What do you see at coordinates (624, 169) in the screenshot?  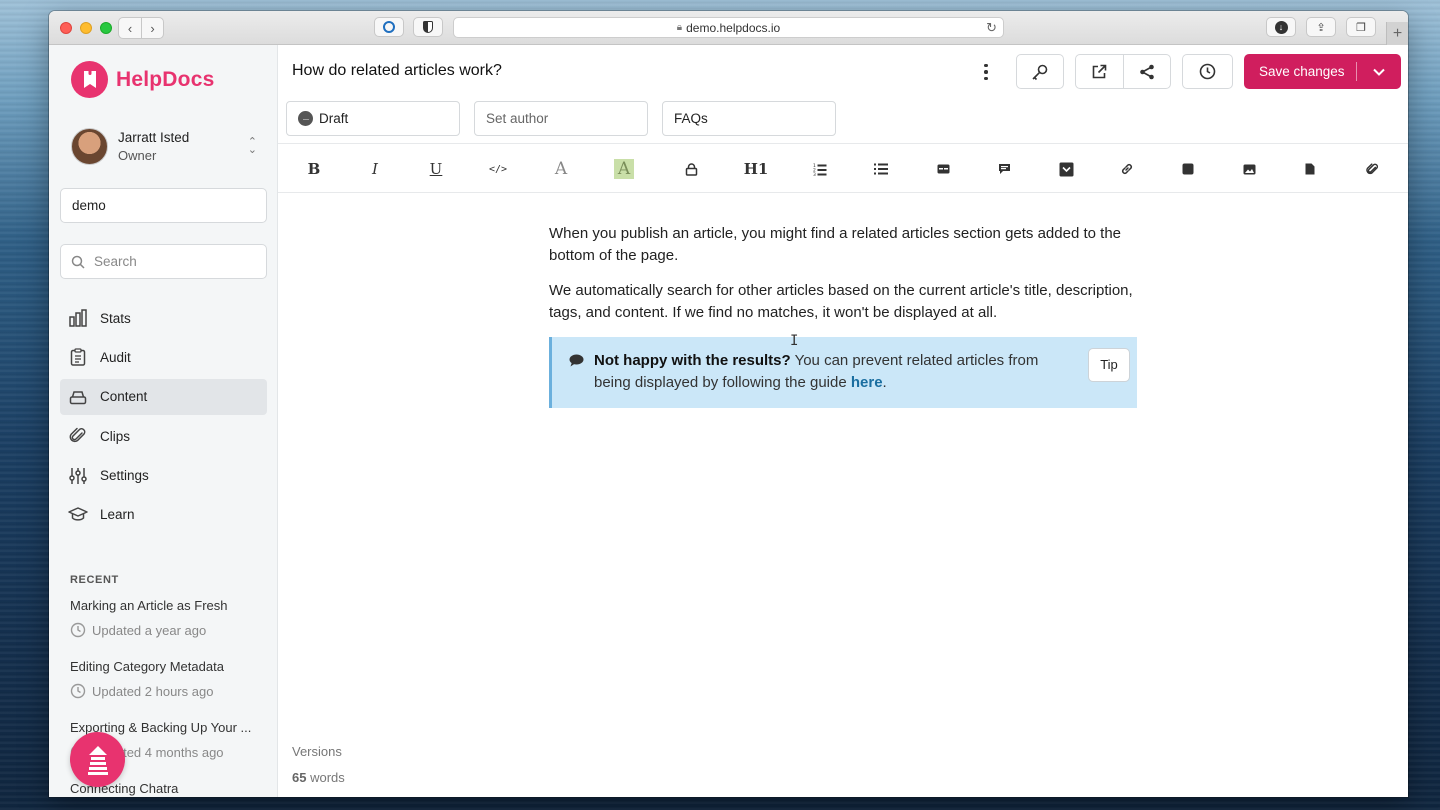 I see `highlight-button: A` at bounding box center [624, 169].